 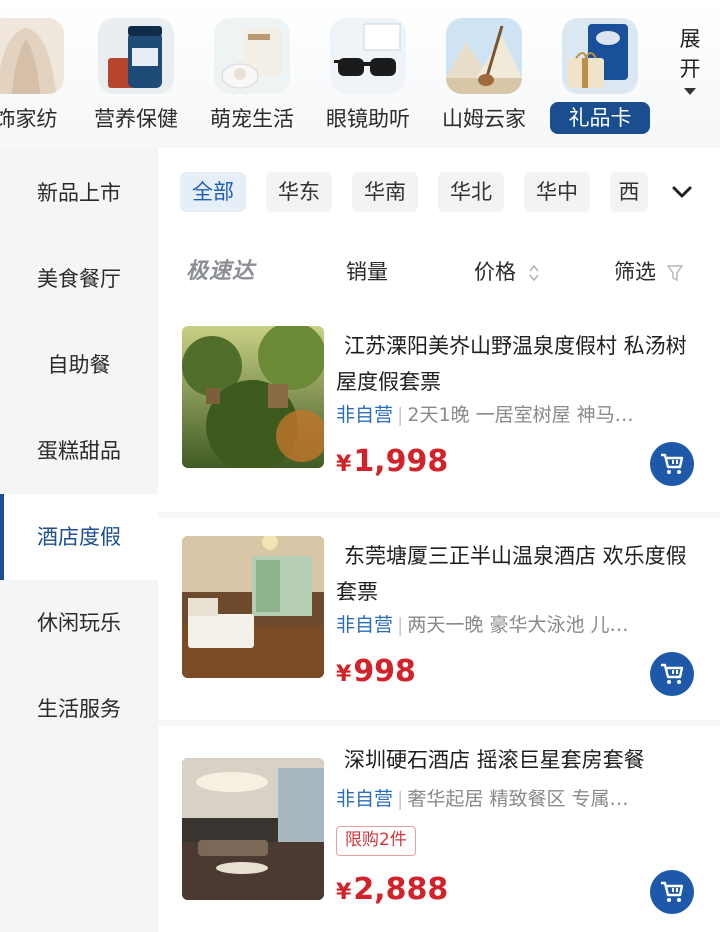 What do you see at coordinates (690, 39) in the screenshot?
I see `expand-label: 展` at bounding box center [690, 39].